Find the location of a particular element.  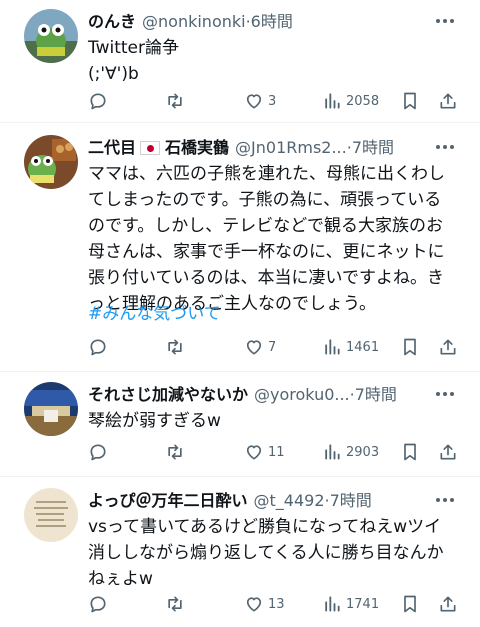

views-button: 2903 is located at coordinates (350, 452).